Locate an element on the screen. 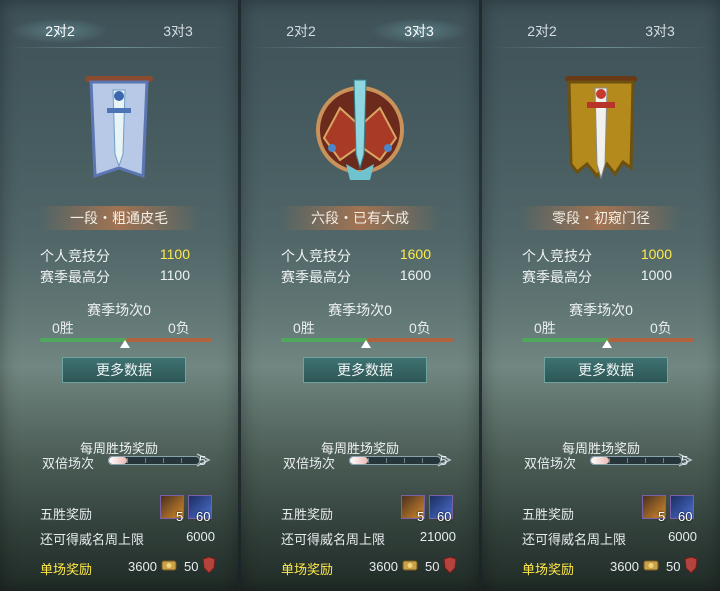  season-high-value: 1600 is located at coordinates (415, 275).